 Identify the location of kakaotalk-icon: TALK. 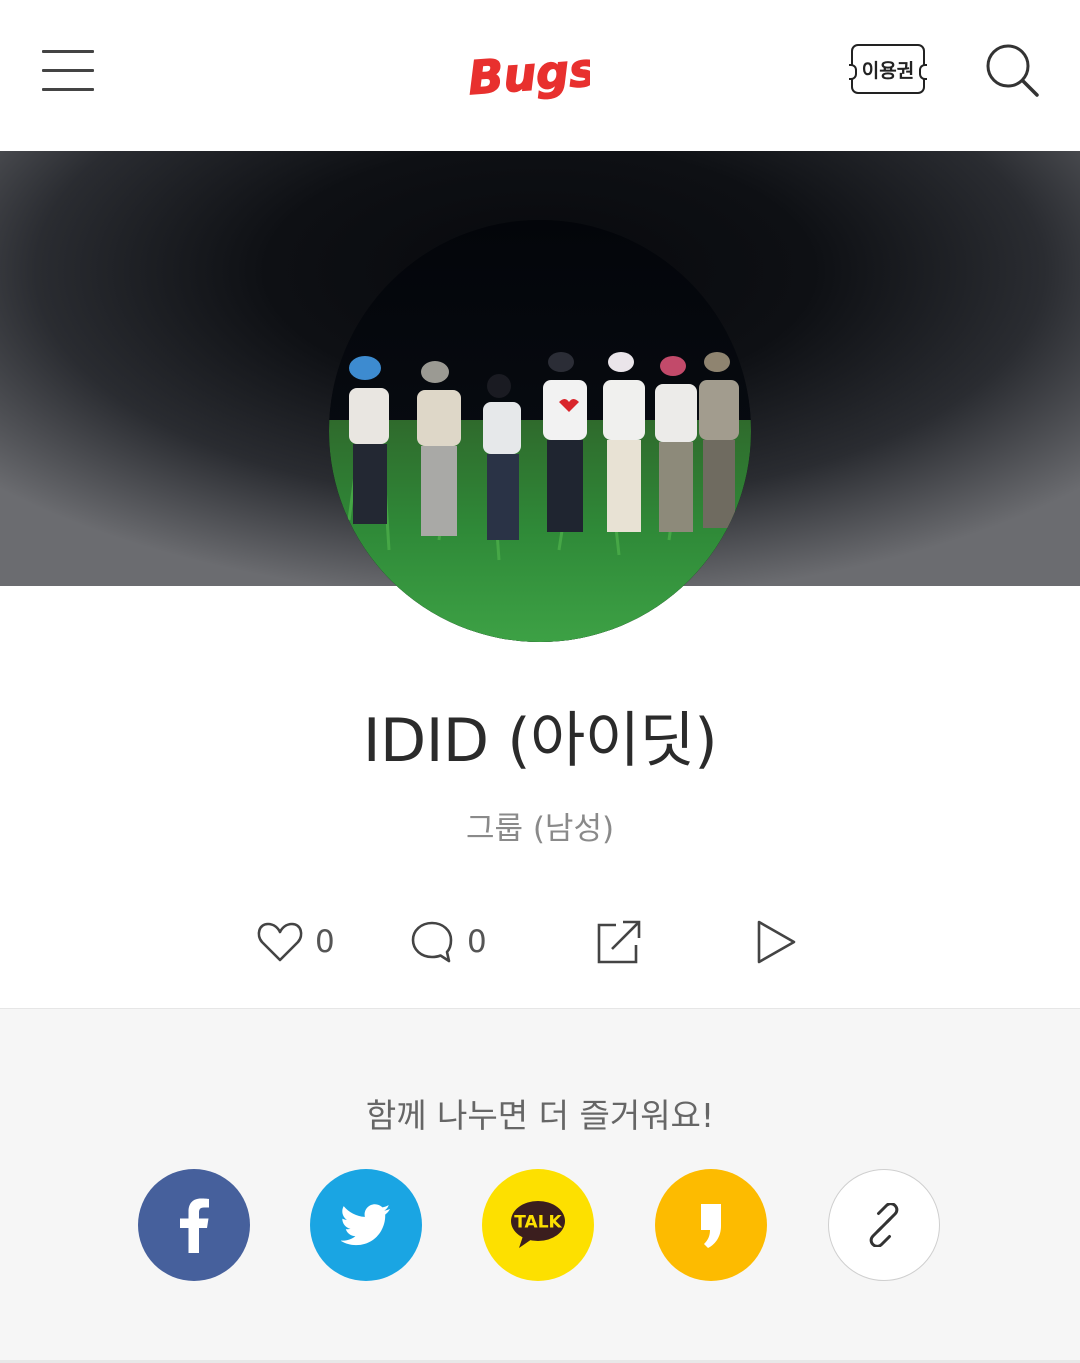
(538, 1224).